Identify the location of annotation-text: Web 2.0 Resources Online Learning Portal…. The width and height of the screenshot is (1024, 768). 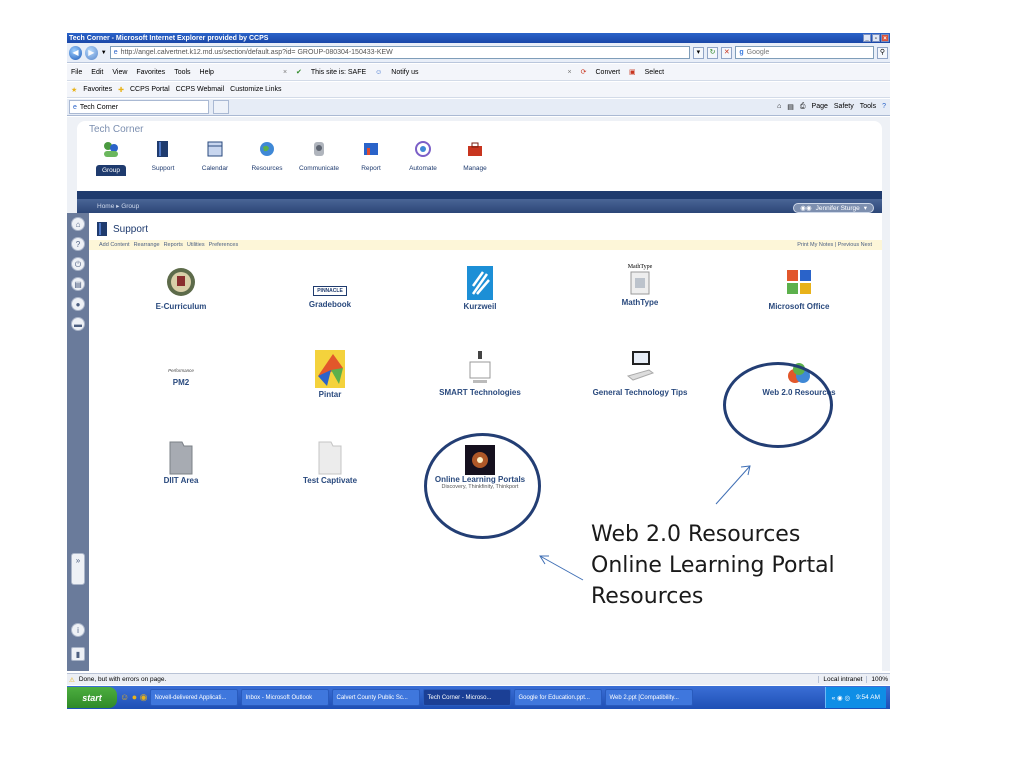
(713, 565).